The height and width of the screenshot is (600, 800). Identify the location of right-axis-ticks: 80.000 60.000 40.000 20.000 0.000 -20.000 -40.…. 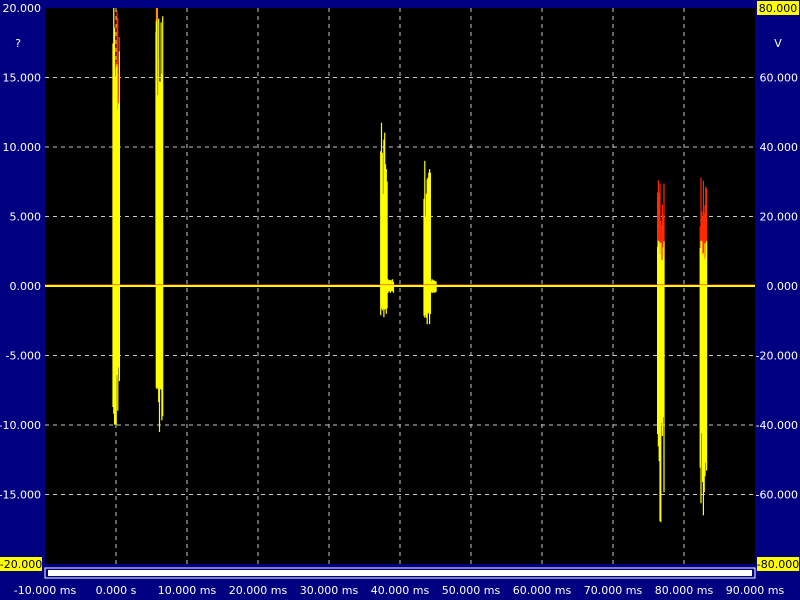
(777, 286).